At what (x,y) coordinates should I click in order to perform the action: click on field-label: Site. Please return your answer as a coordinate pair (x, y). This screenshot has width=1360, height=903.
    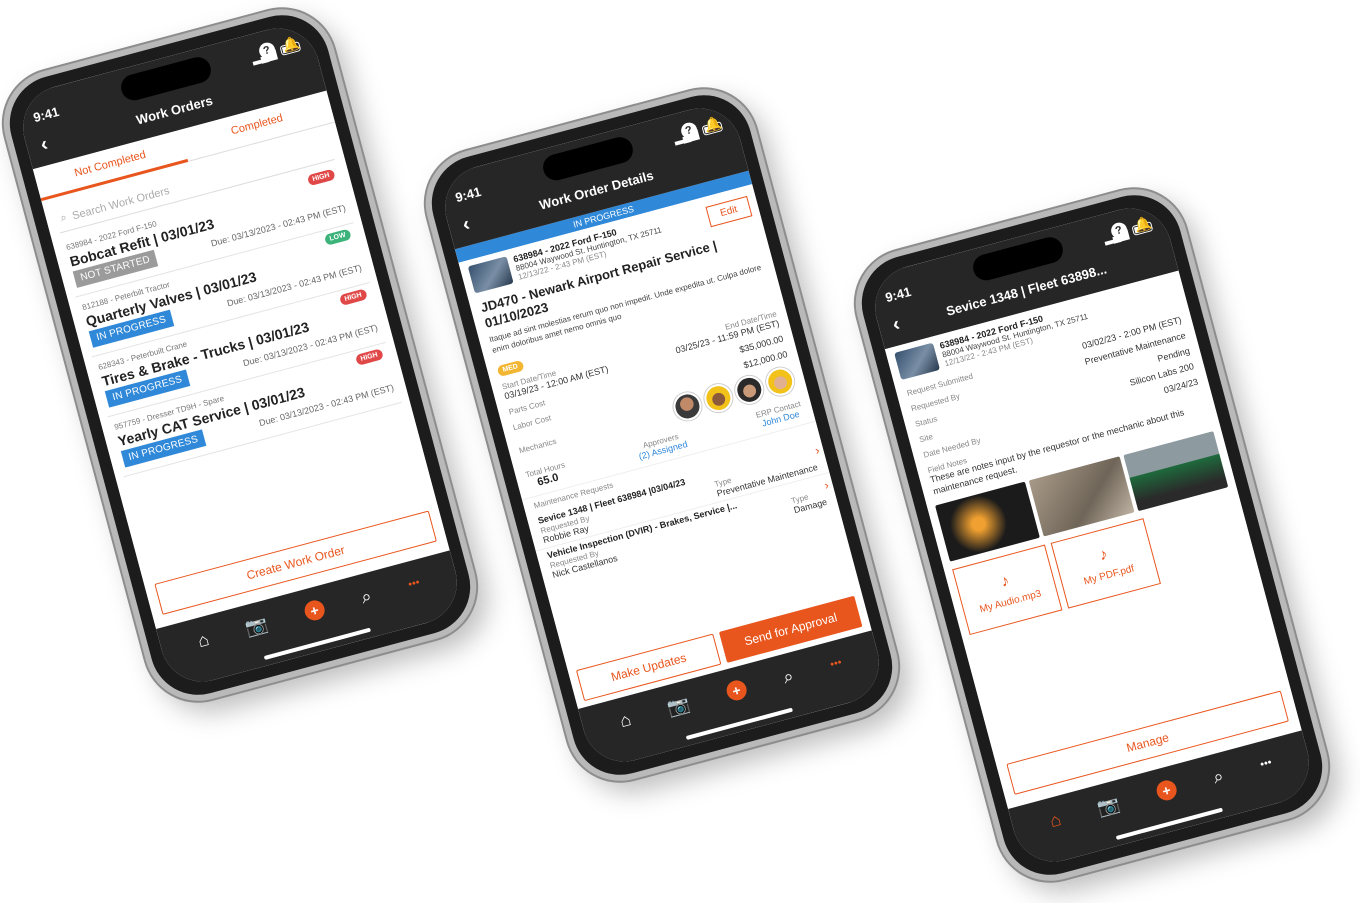
    Looking at the image, I should click on (926, 438).